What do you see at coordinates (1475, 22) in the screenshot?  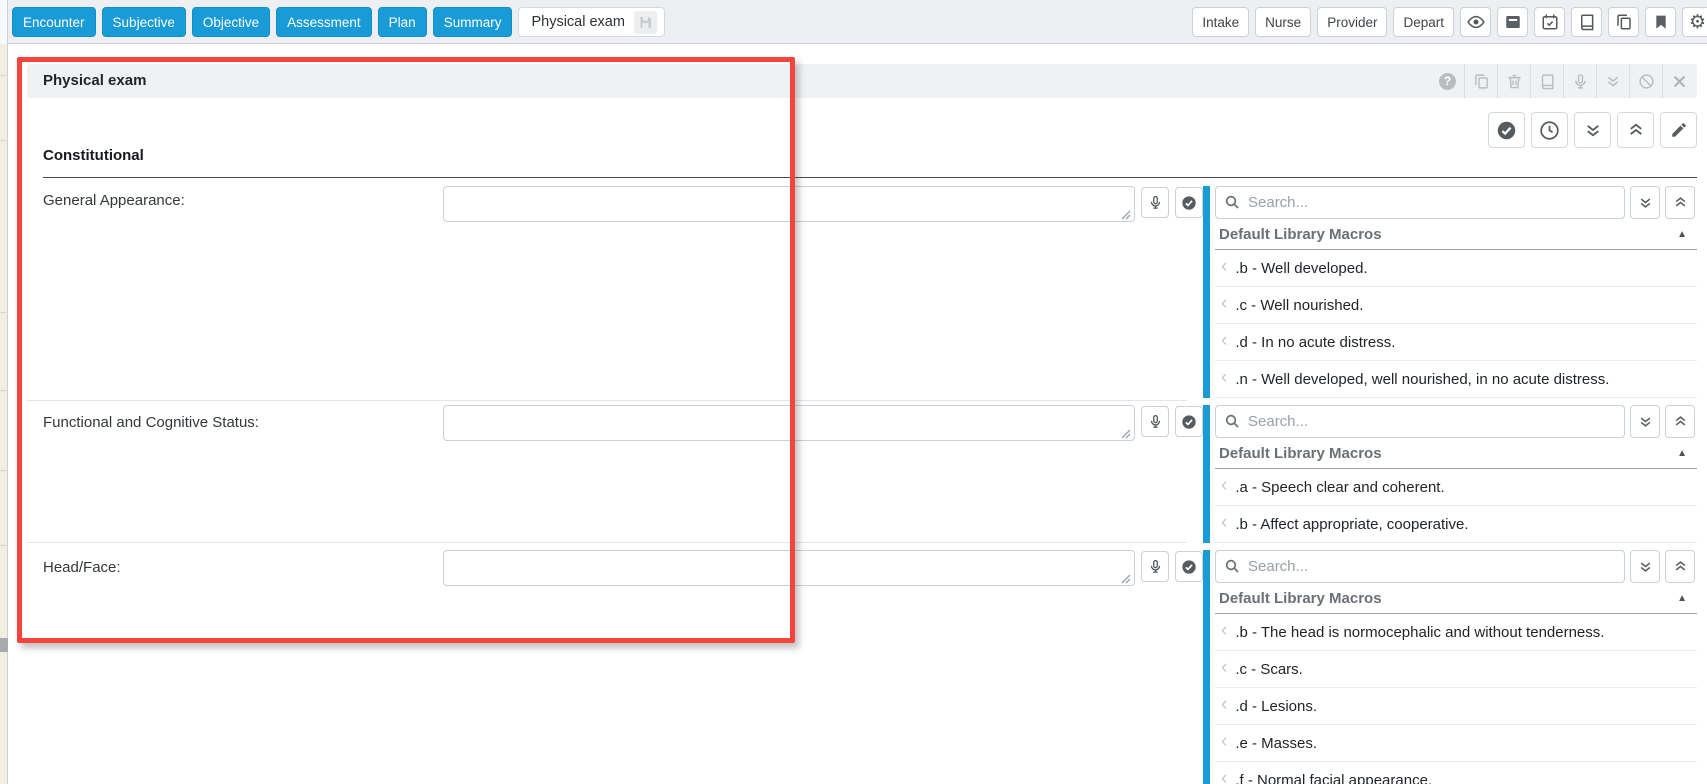 I see `eye-icon` at bounding box center [1475, 22].